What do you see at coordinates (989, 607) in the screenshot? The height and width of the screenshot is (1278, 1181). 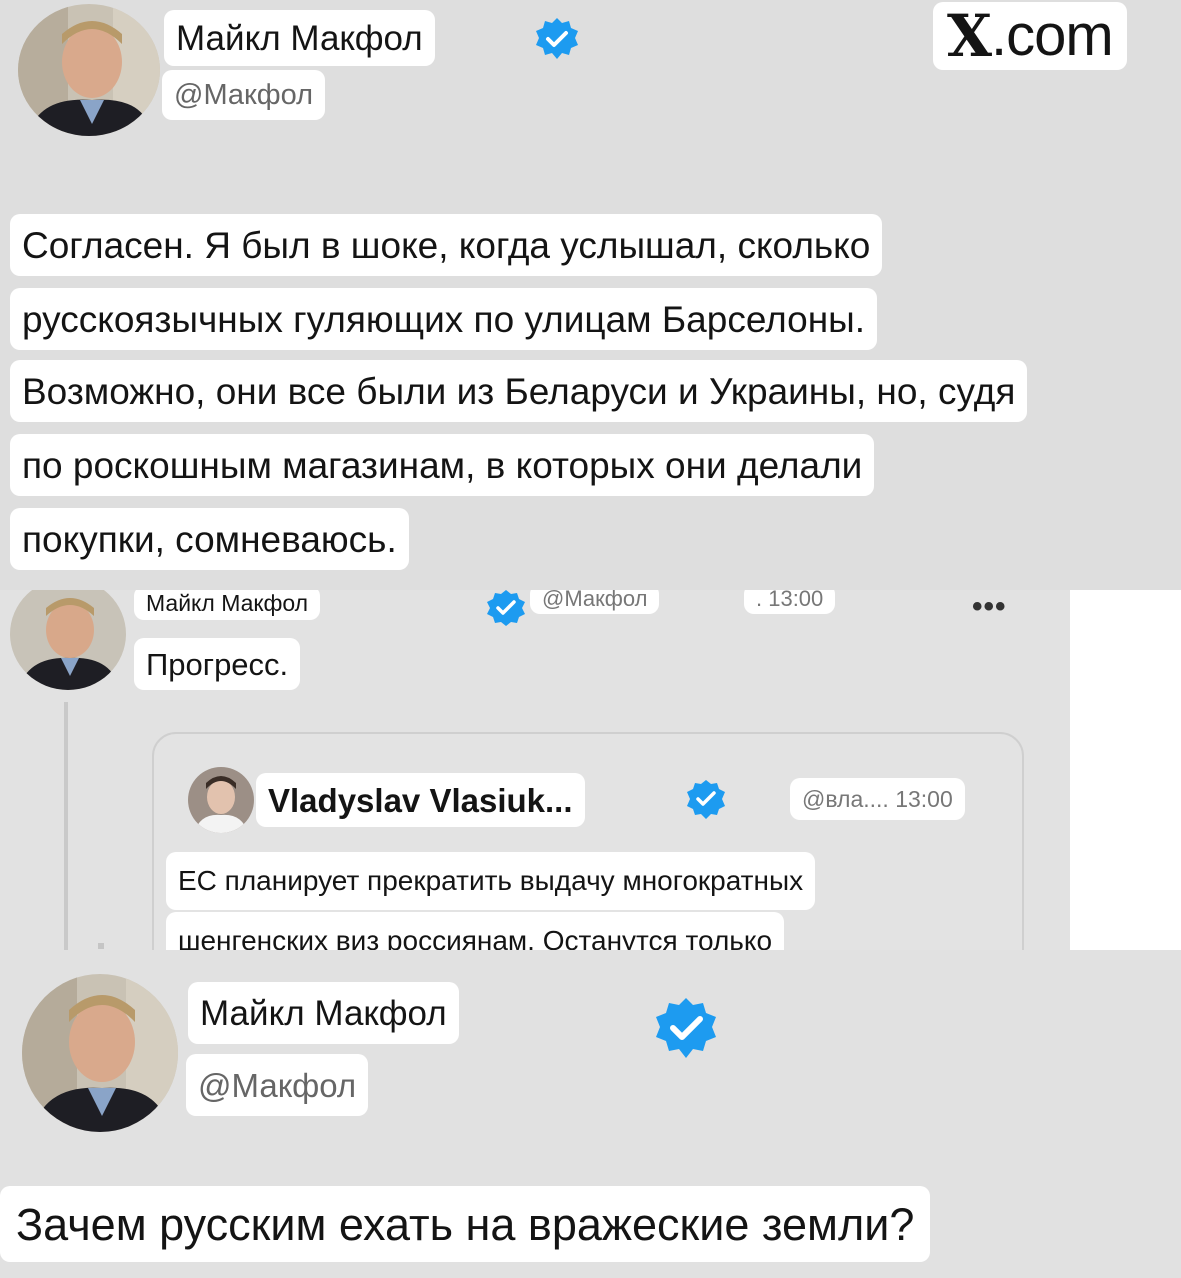 I see `more-options-icon: •••` at bounding box center [989, 607].